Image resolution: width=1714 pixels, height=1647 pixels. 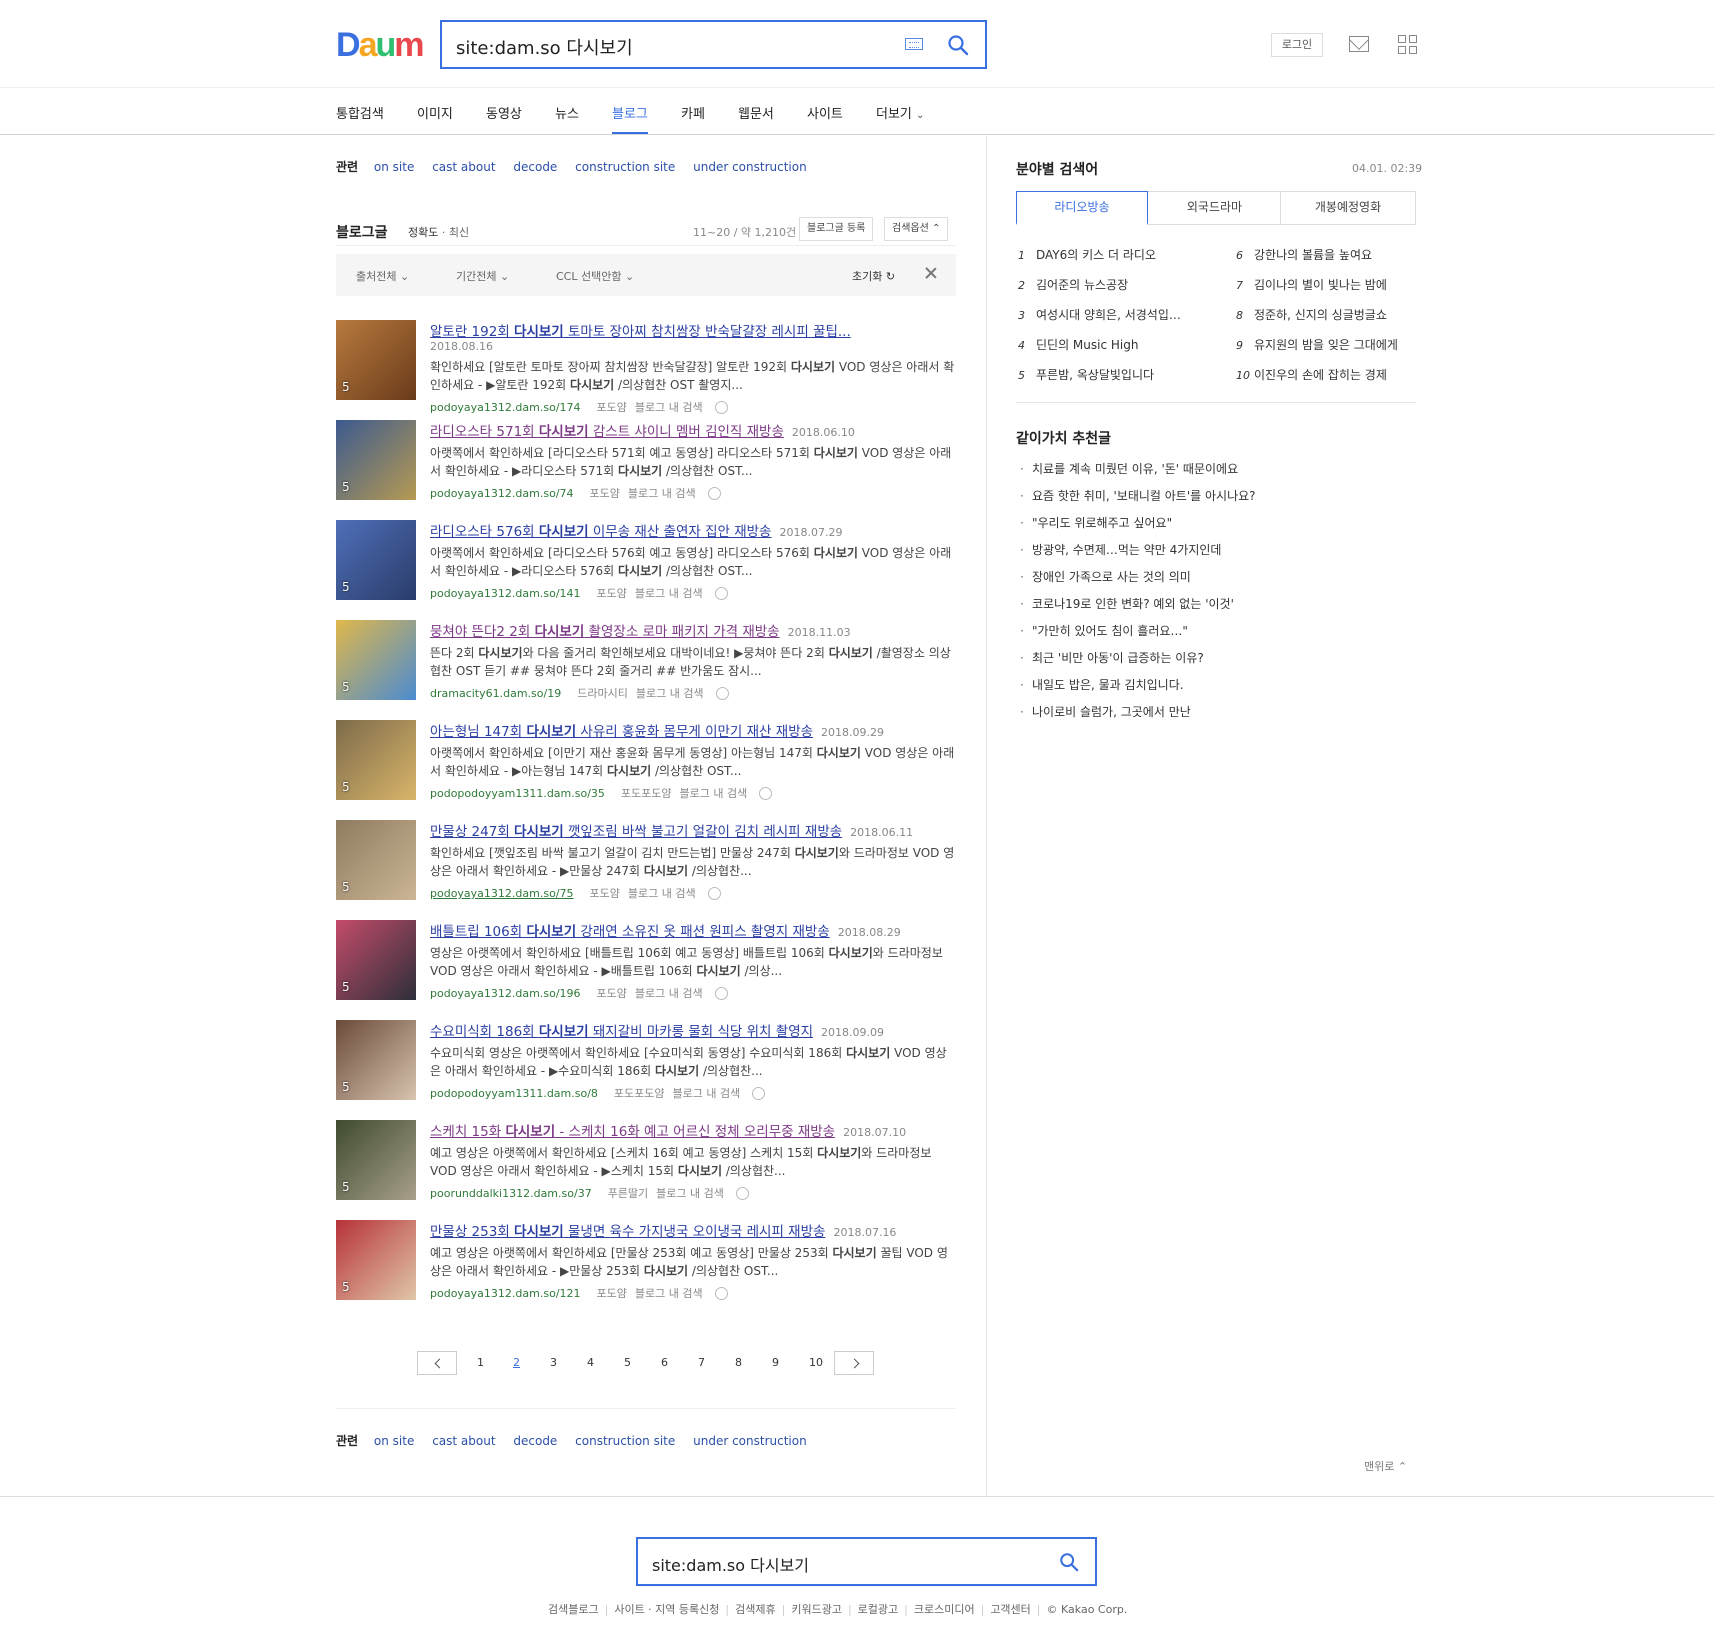 What do you see at coordinates (382, 276) in the screenshot?
I see `filter-source: 출처전체 ⌄` at bounding box center [382, 276].